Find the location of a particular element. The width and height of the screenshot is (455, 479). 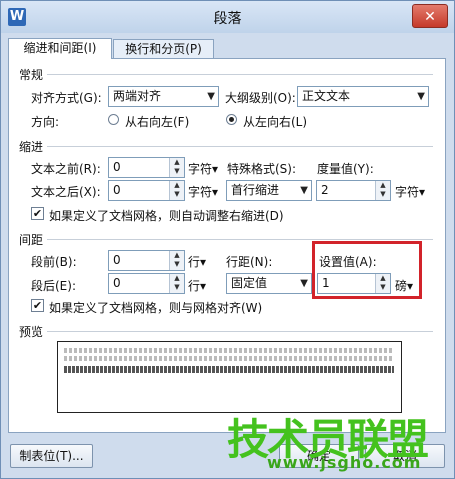

auto-adjust-label: 如果定义了文档网格，则自动调整右缩进(D) is located at coordinates (166, 216).